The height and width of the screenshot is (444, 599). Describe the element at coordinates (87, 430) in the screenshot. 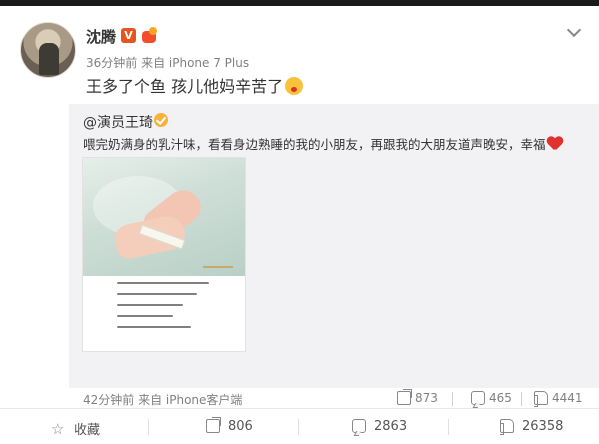

I see `favorite-label: 收藏` at that location.